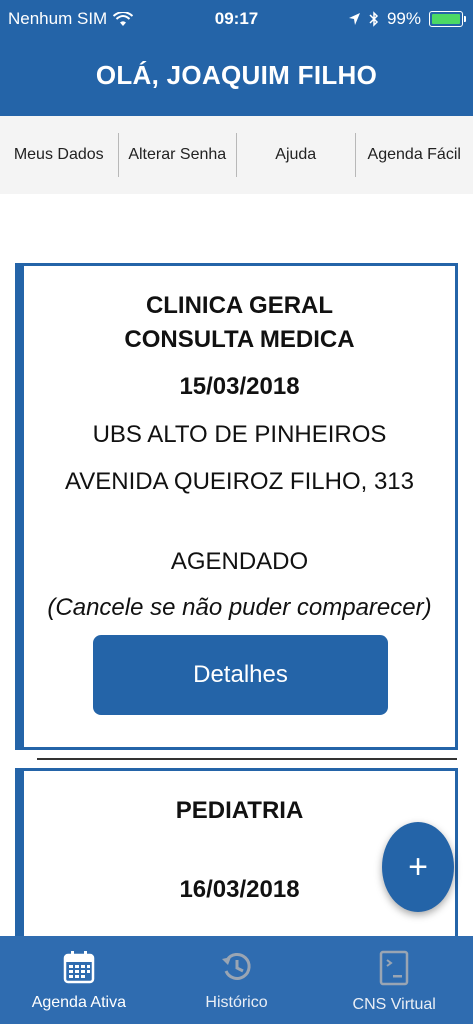 The width and height of the screenshot is (473, 1024). What do you see at coordinates (239, 305) in the screenshot?
I see `appointment-specialty: CLINICA GERAL` at bounding box center [239, 305].